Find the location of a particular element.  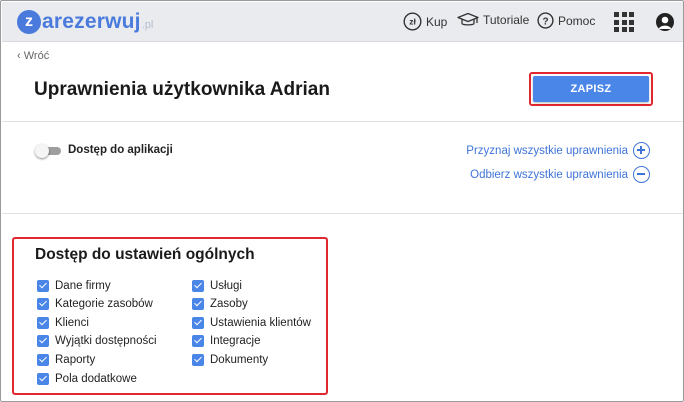

general-settings-title: Dostęp do ustawień ogólnych is located at coordinates (145, 254).